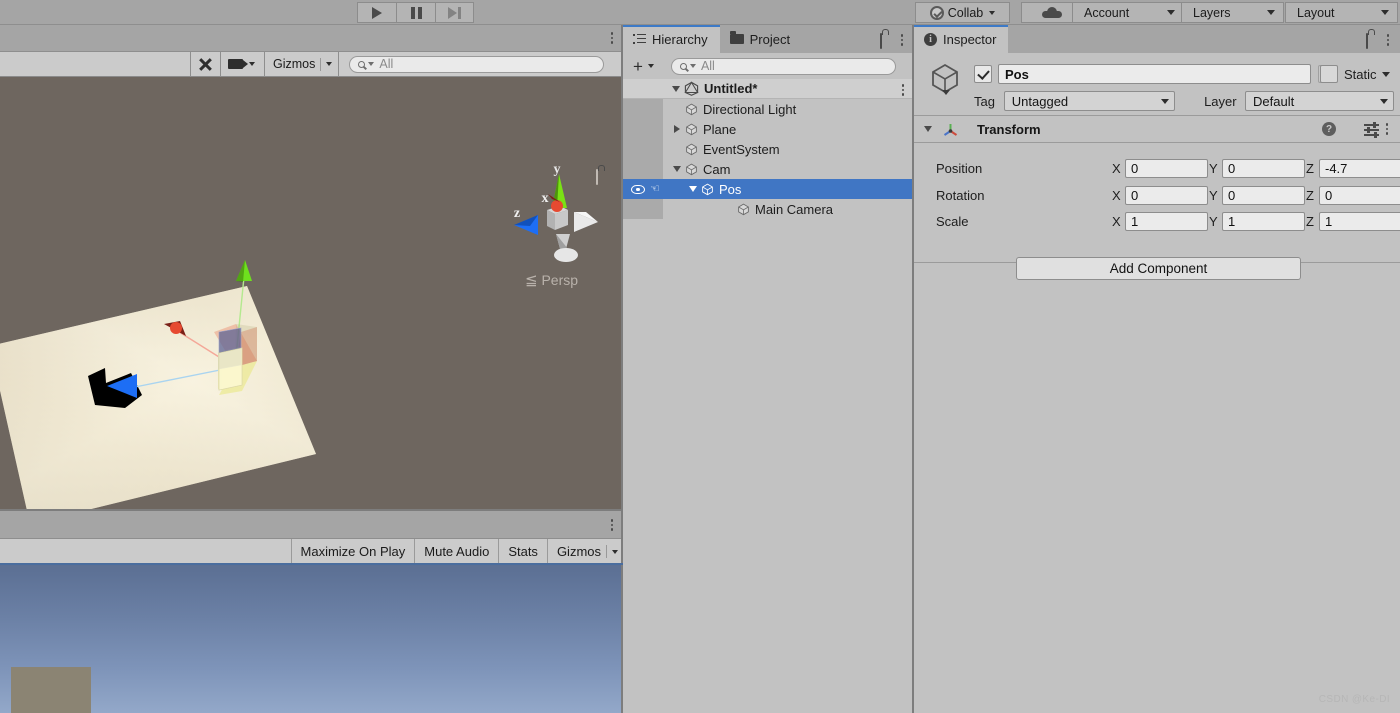 This screenshot has height=713, width=1400. I want to click on static-checkbox, so click(1329, 74).